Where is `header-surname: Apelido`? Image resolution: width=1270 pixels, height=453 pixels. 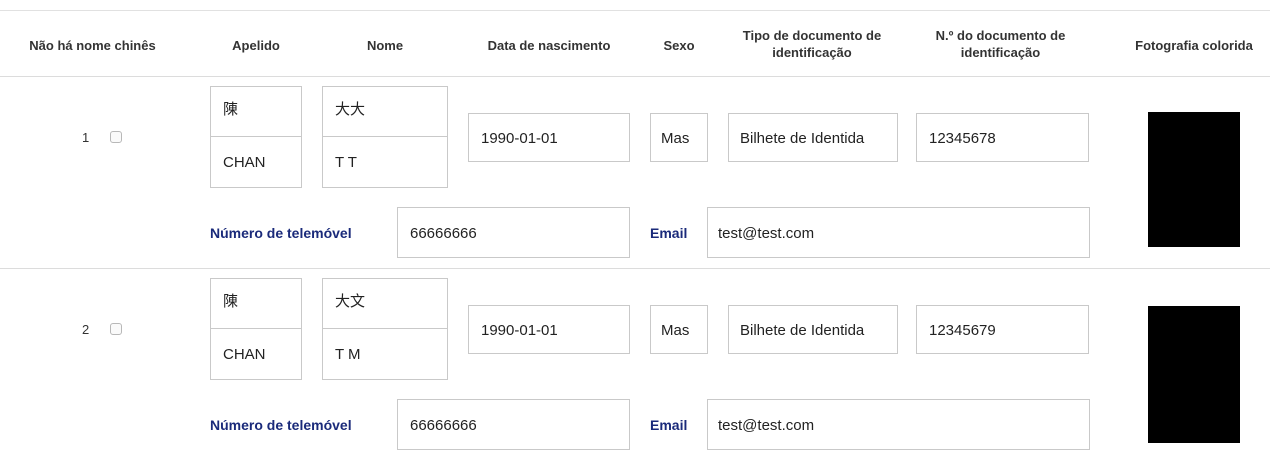 header-surname: Apelido is located at coordinates (256, 45).